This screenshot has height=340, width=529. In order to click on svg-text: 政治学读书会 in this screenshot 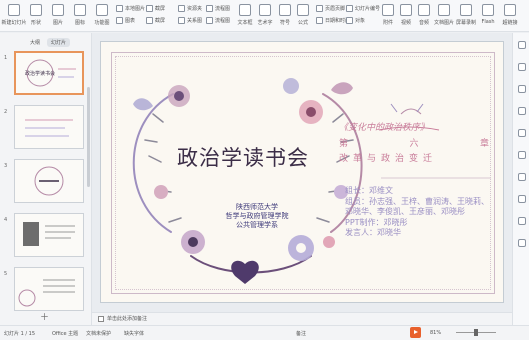, I will do `click(40, 73)`.